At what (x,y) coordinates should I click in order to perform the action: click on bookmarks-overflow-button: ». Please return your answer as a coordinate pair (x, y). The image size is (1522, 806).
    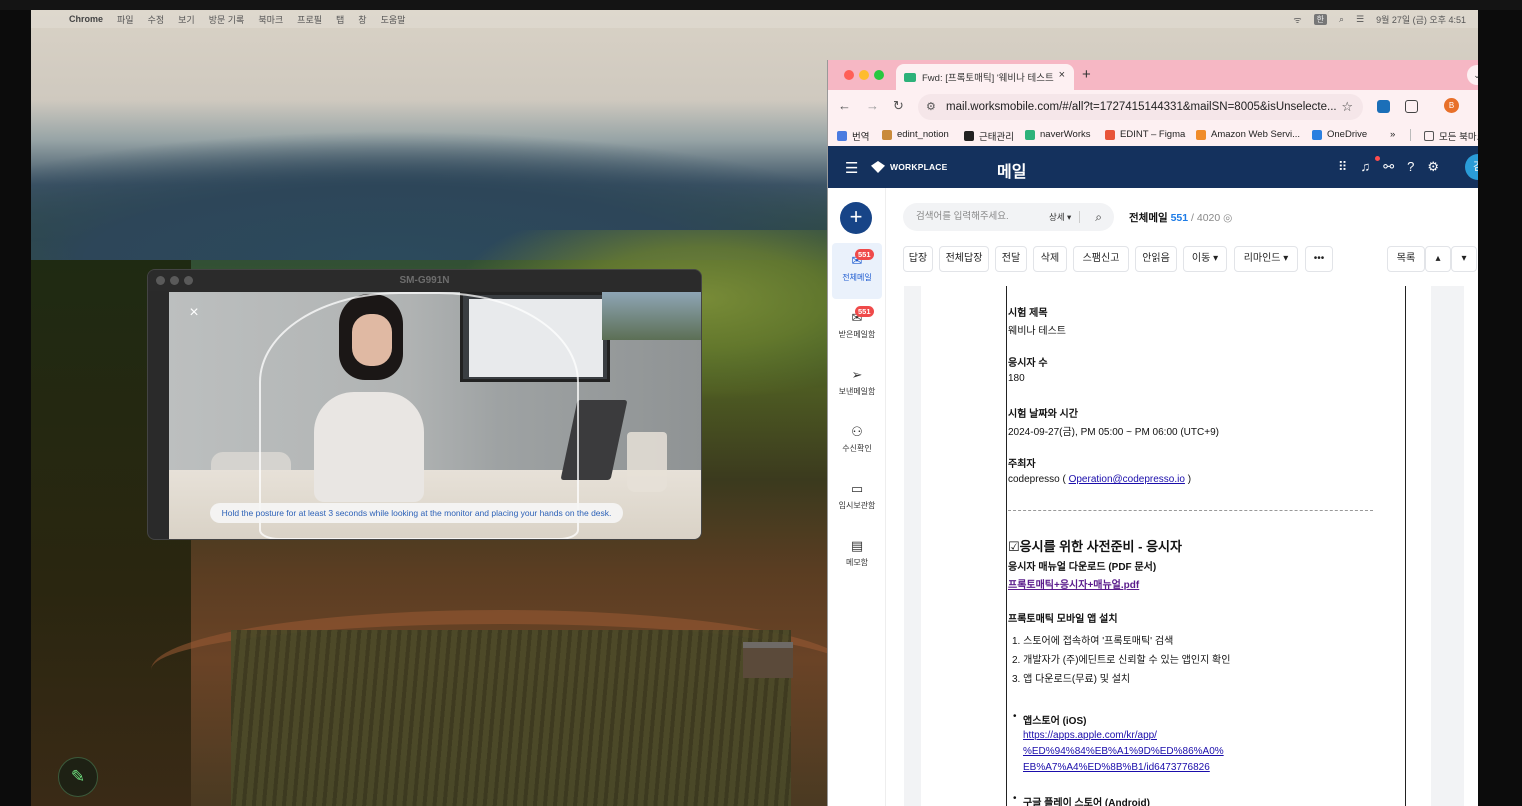
    Looking at the image, I should click on (1392, 134).